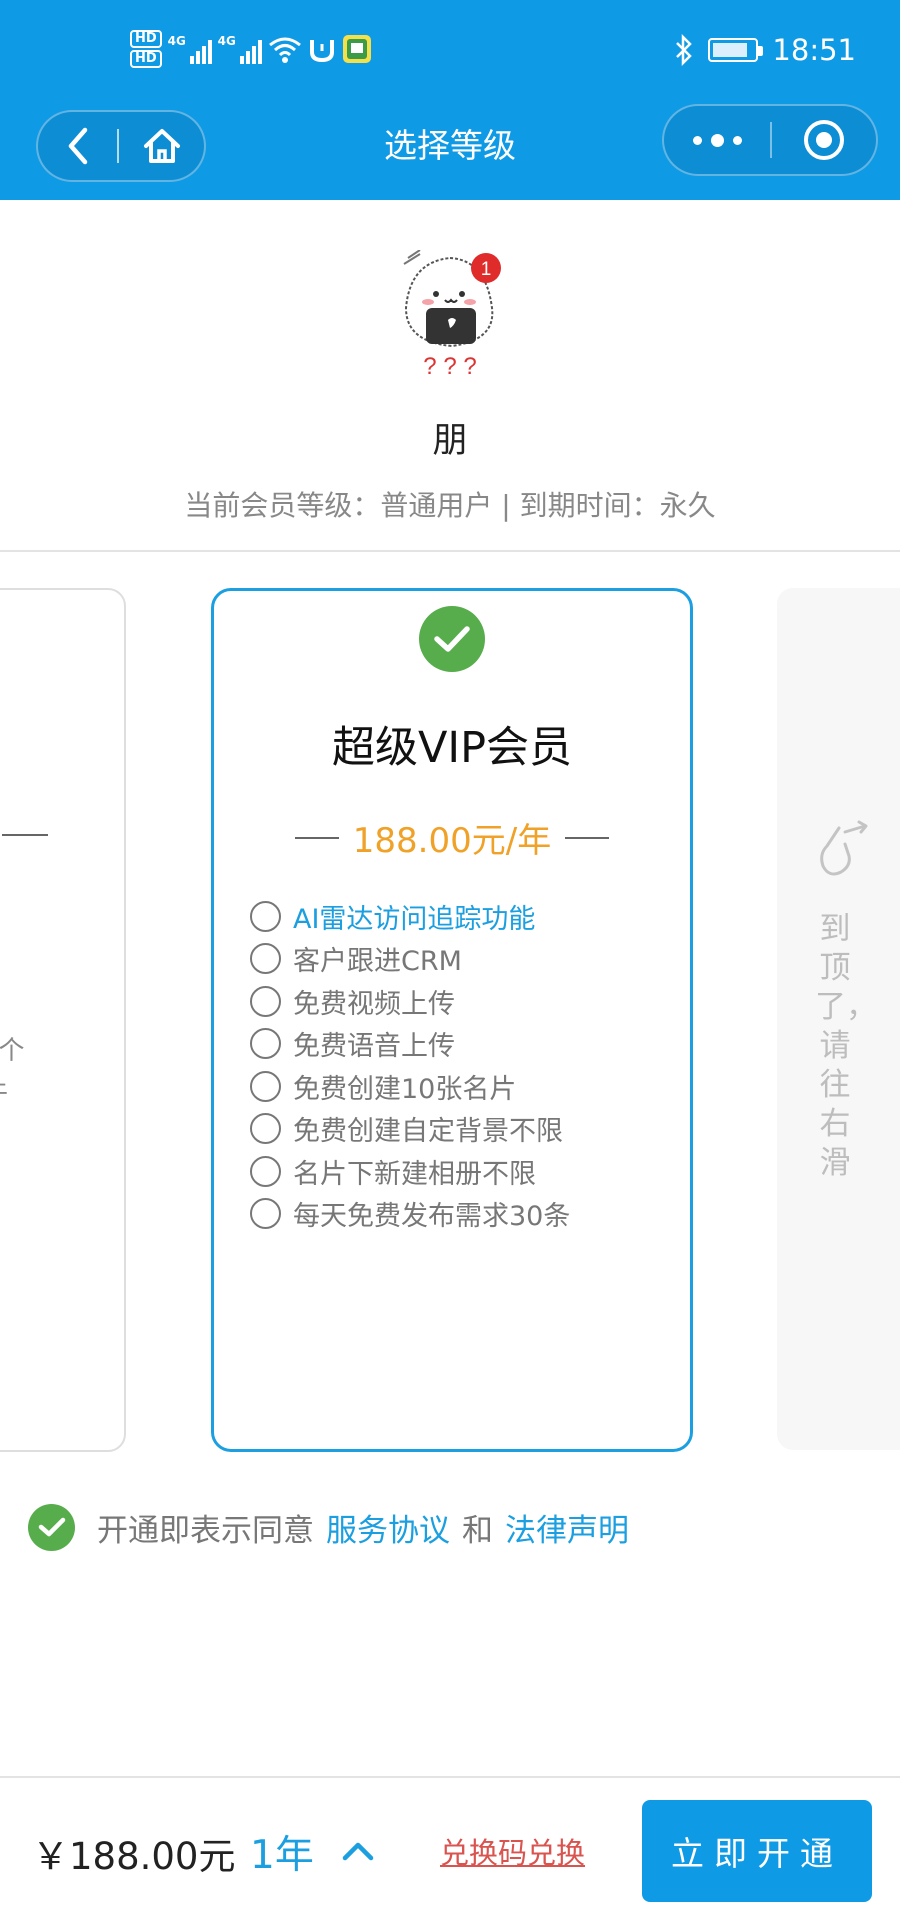 The height and width of the screenshot is (1925, 900). What do you see at coordinates (4, 1090) in the screenshot?
I see `card-fragment-text: 牛` at bounding box center [4, 1090].